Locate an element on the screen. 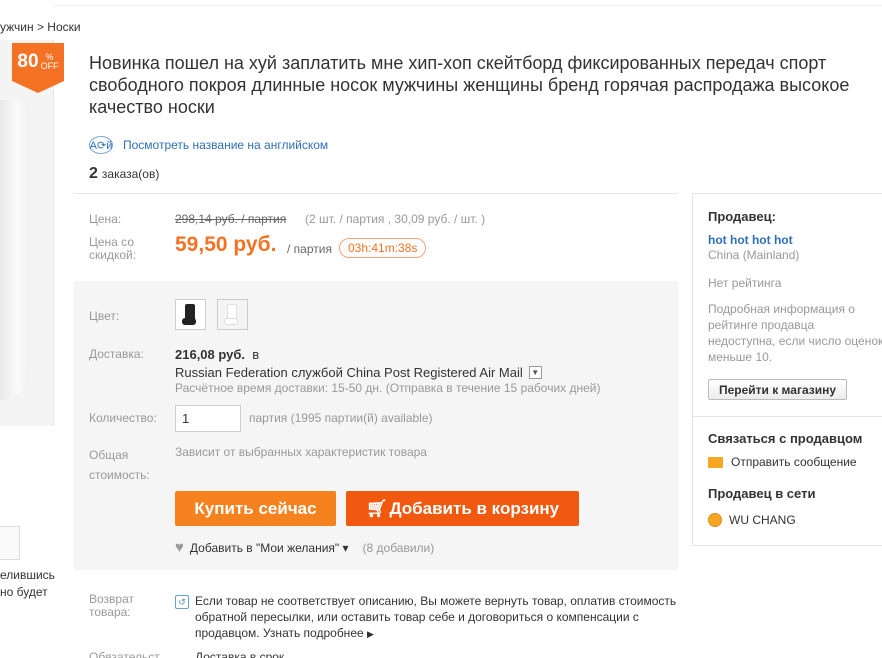 The image size is (882, 658). online-chat-link: WU CHANG is located at coordinates (752, 520).